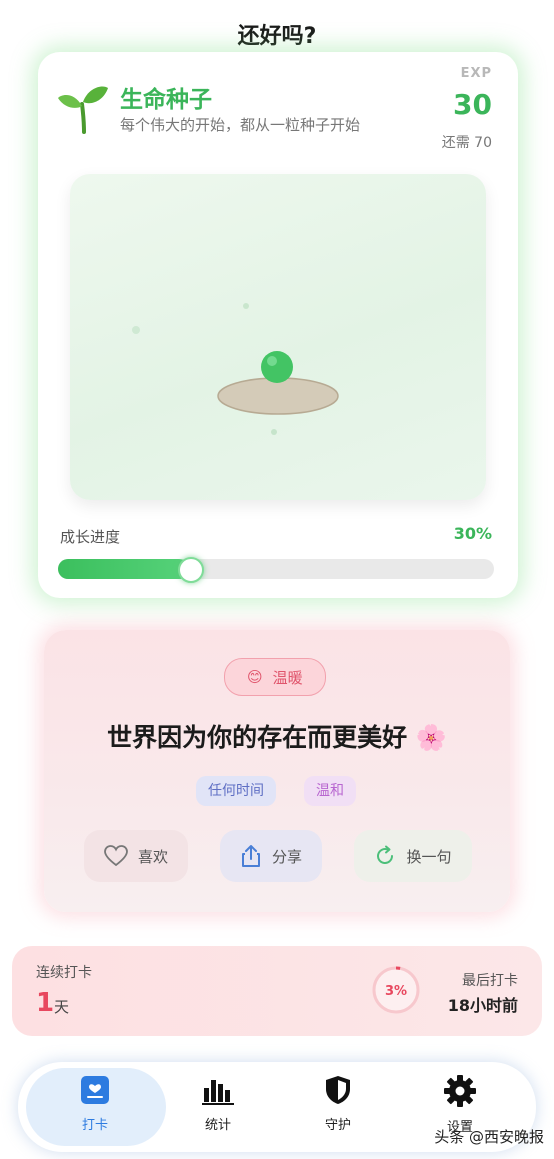  Describe the element at coordinates (136, 856) in the screenshot. I see `like-button: 喜欢` at that location.